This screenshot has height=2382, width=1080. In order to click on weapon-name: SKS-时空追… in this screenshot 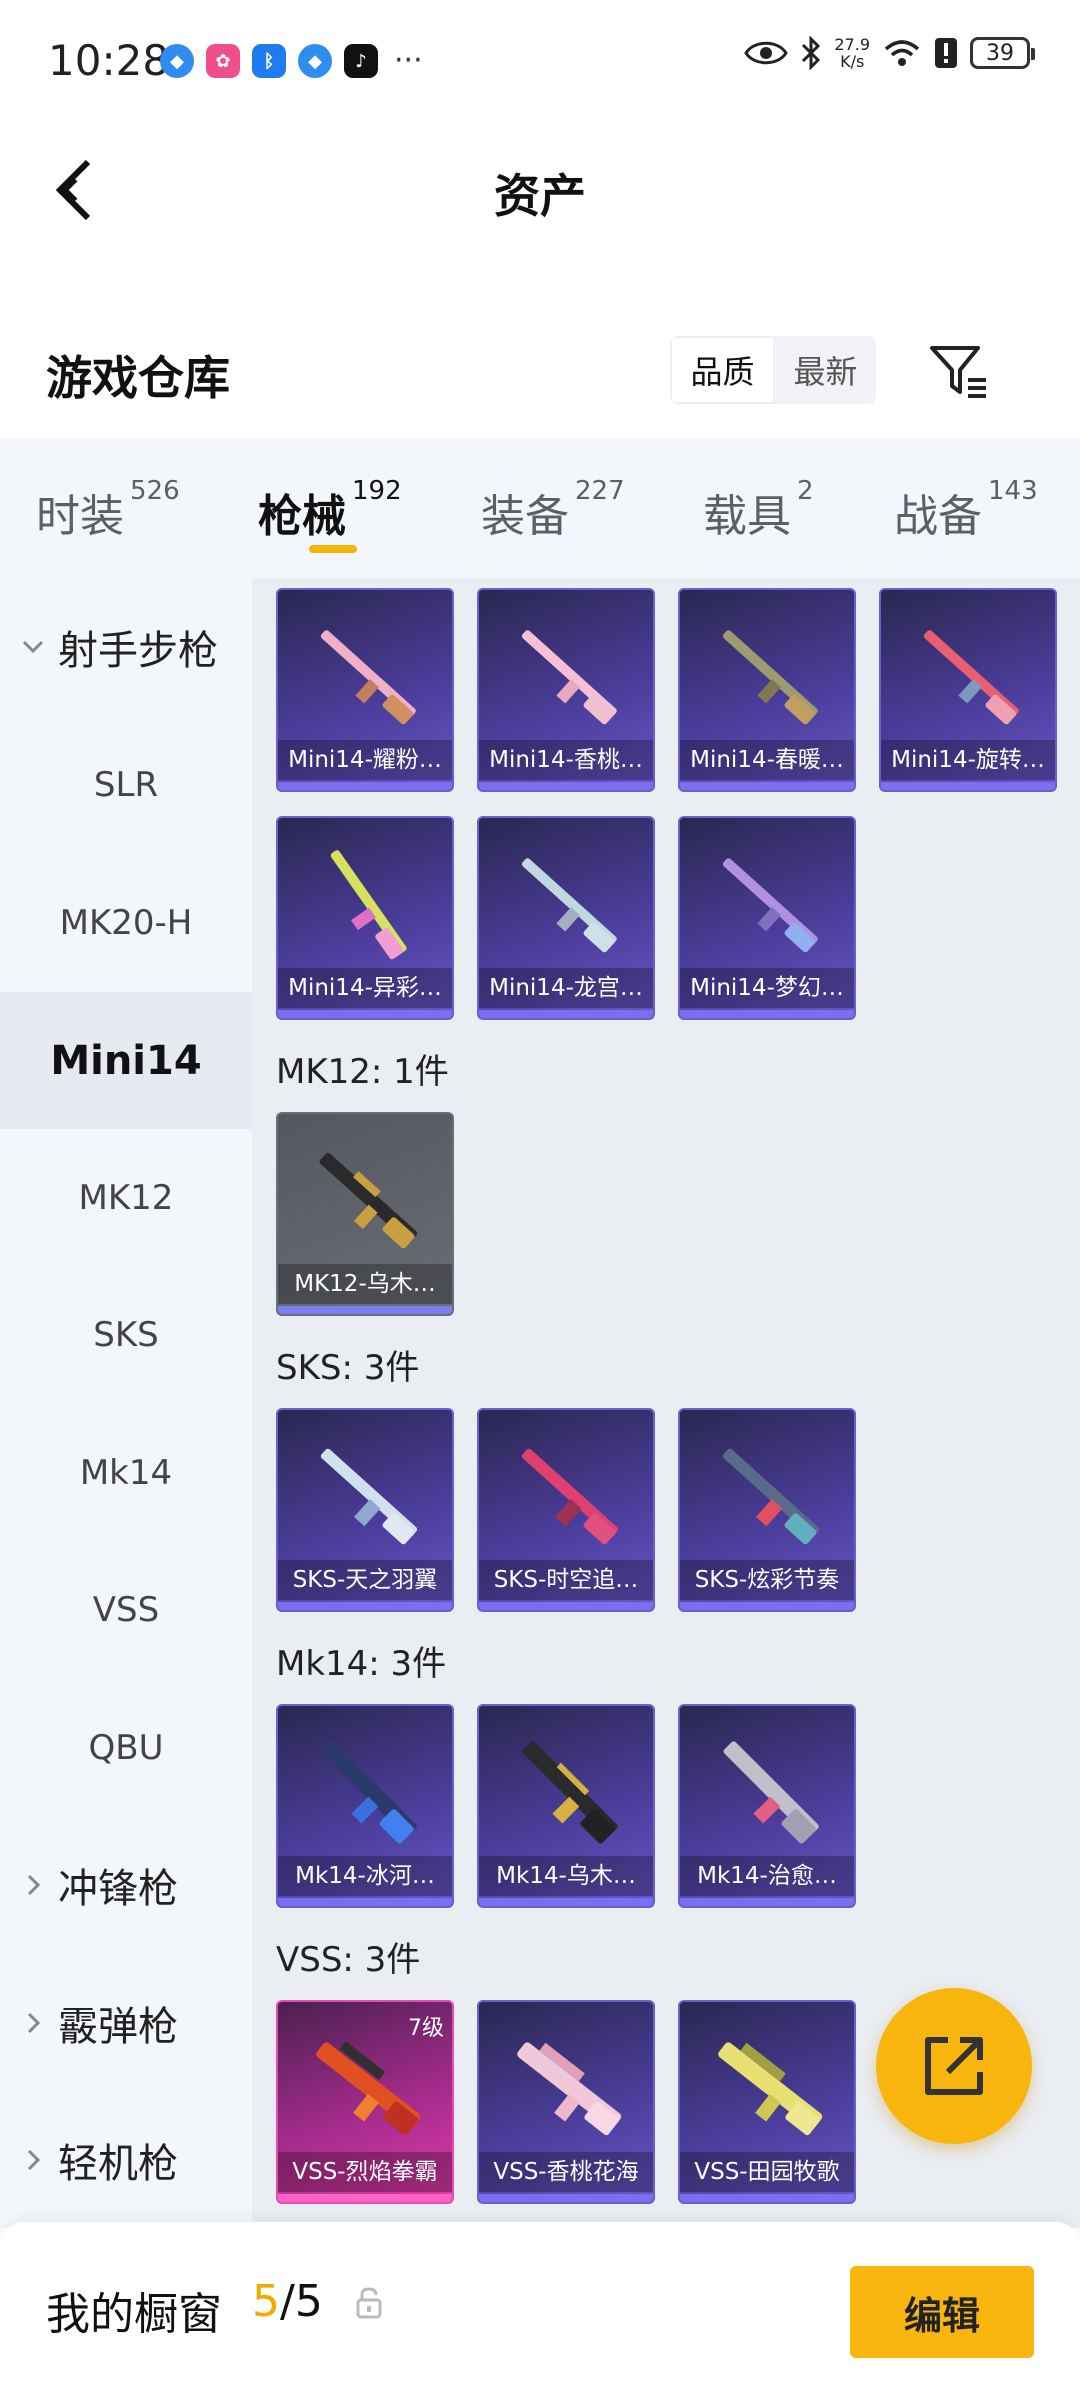, I will do `click(566, 1580)`.